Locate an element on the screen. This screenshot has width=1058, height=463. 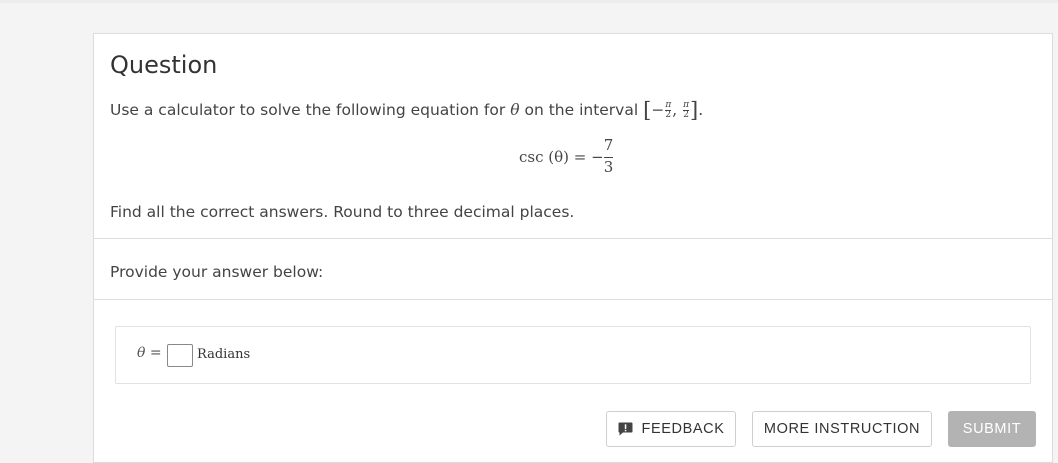
equation-minus-sign: − is located at coordinates (597, 156).